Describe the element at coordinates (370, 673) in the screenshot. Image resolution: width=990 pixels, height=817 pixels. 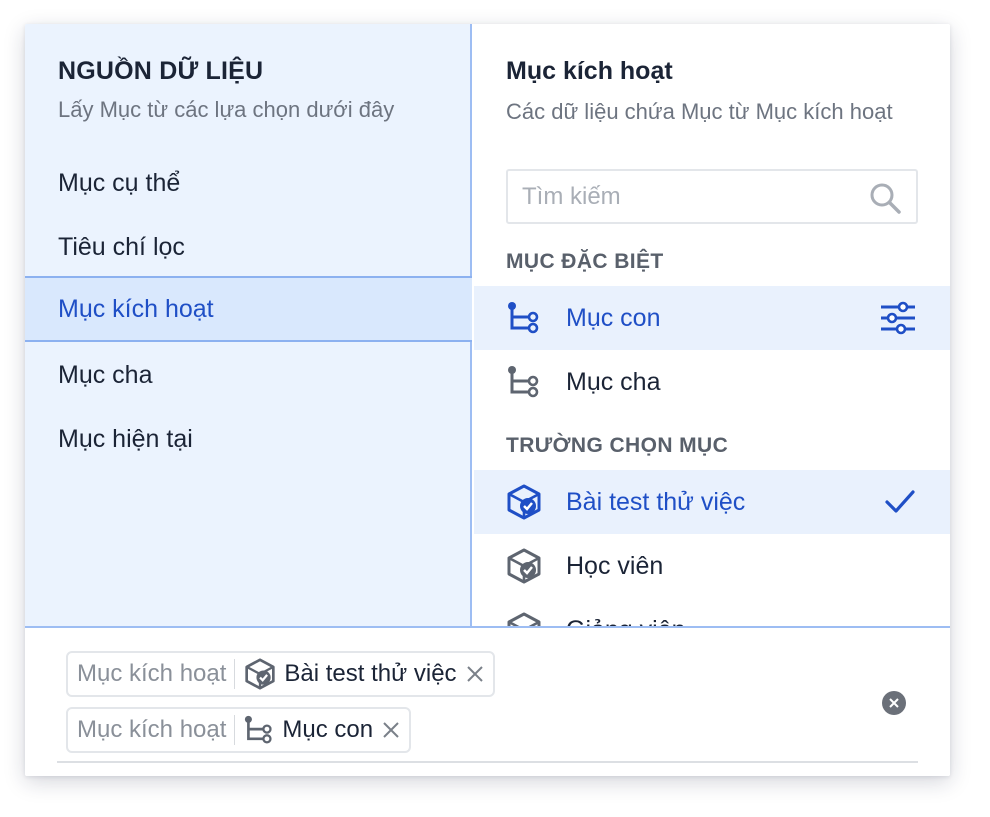
I see `tag-value: Bài test thử việc` at that location.